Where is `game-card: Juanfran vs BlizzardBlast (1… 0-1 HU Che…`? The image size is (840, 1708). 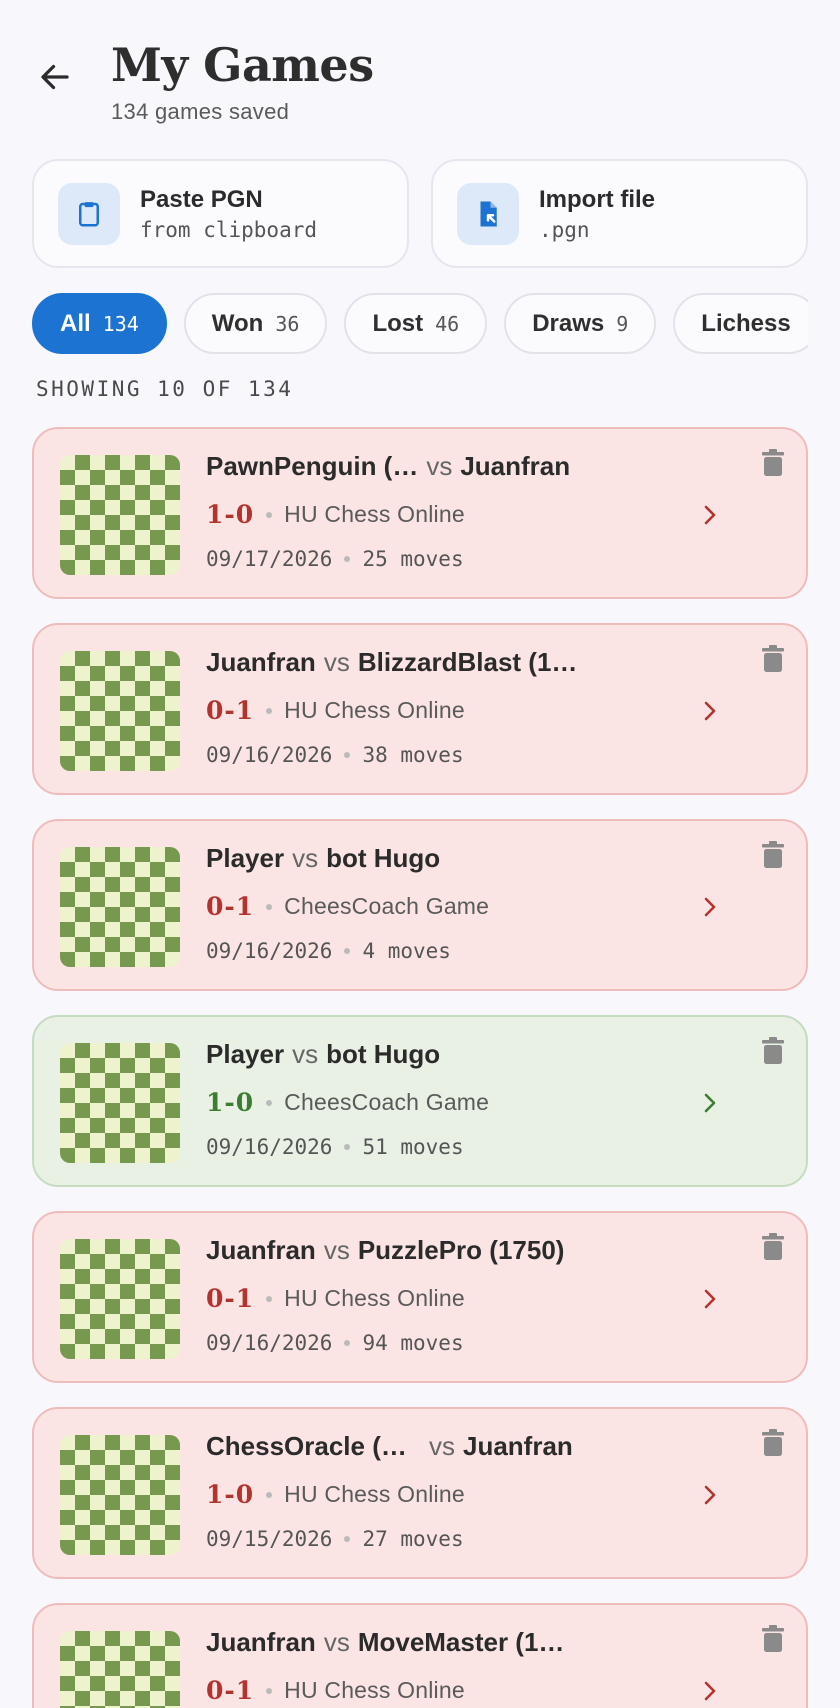
game-card: Juanfran vs BlizzardBlast (1… 0-1 HU Che… is located at coordinates (420, 709).